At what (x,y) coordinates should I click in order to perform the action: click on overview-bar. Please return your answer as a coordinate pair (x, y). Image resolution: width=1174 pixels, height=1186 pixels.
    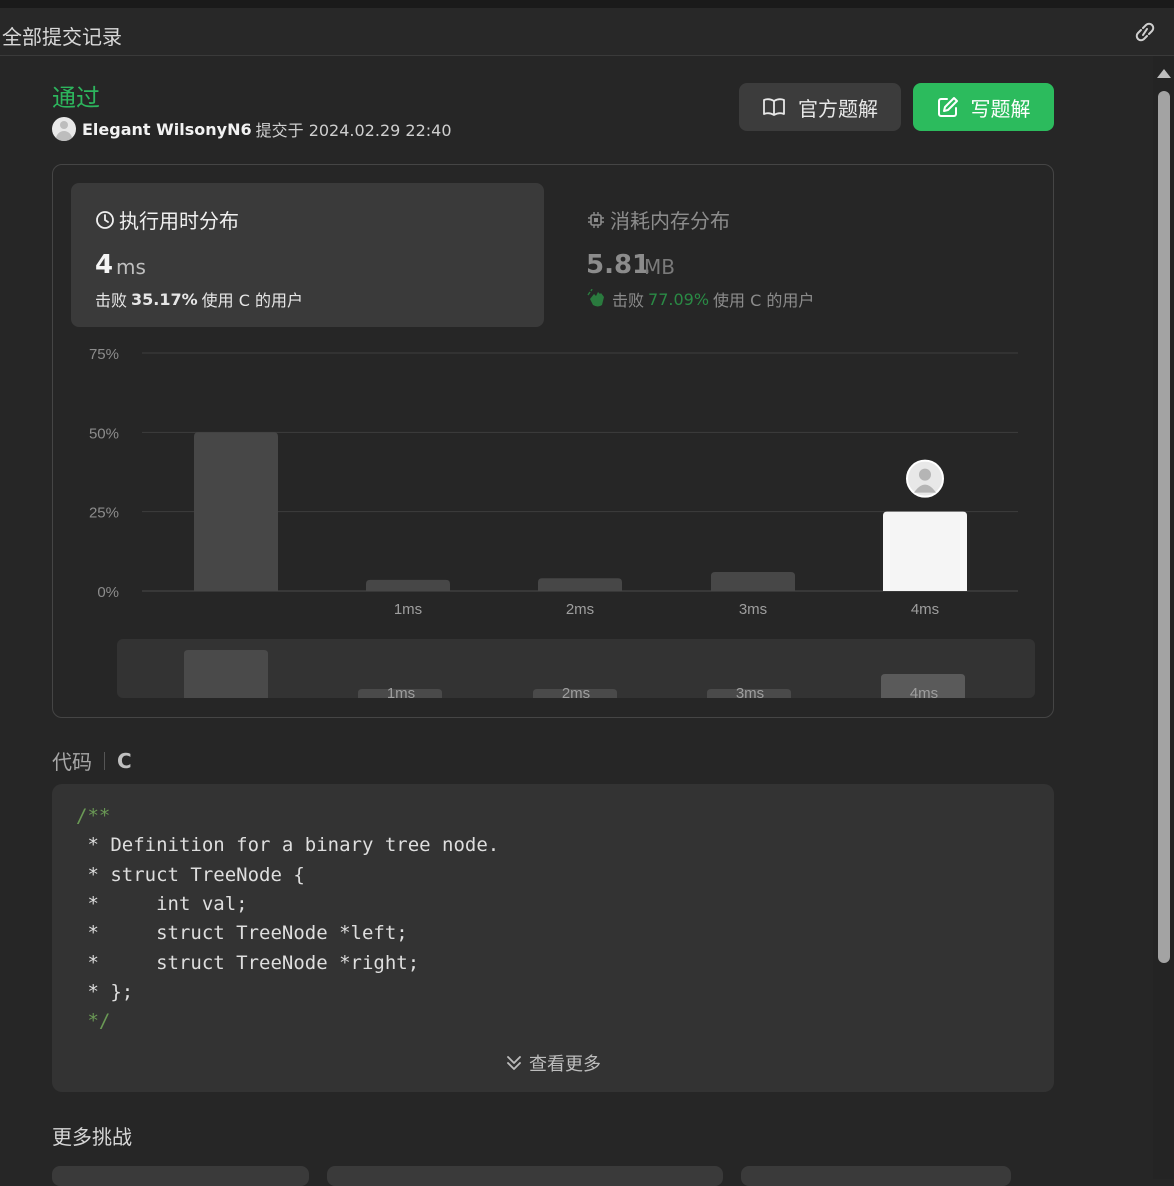
    Looking at the image, I should click on (226, 674).